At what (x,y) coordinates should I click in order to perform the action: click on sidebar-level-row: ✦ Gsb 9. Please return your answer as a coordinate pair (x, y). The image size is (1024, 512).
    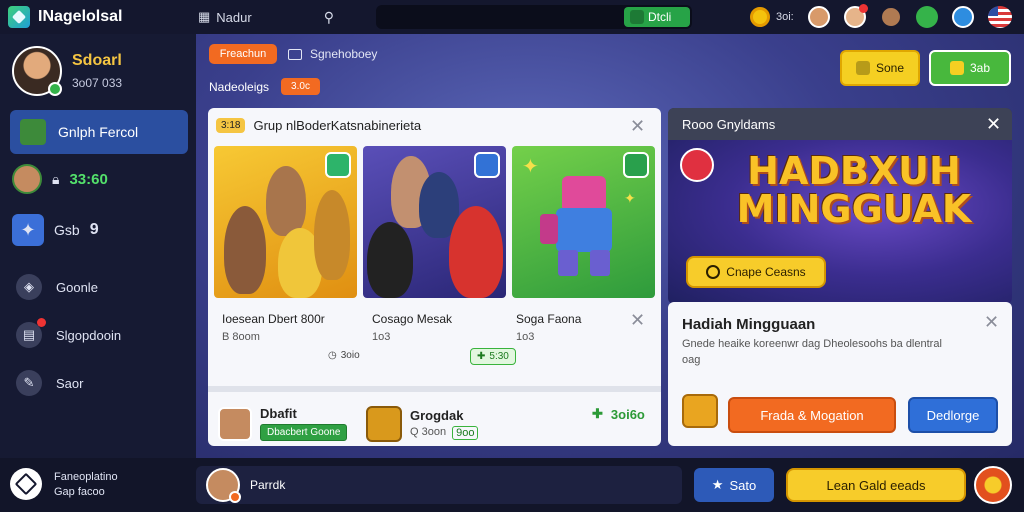
    Looking at the image, I should click on (55, 230).